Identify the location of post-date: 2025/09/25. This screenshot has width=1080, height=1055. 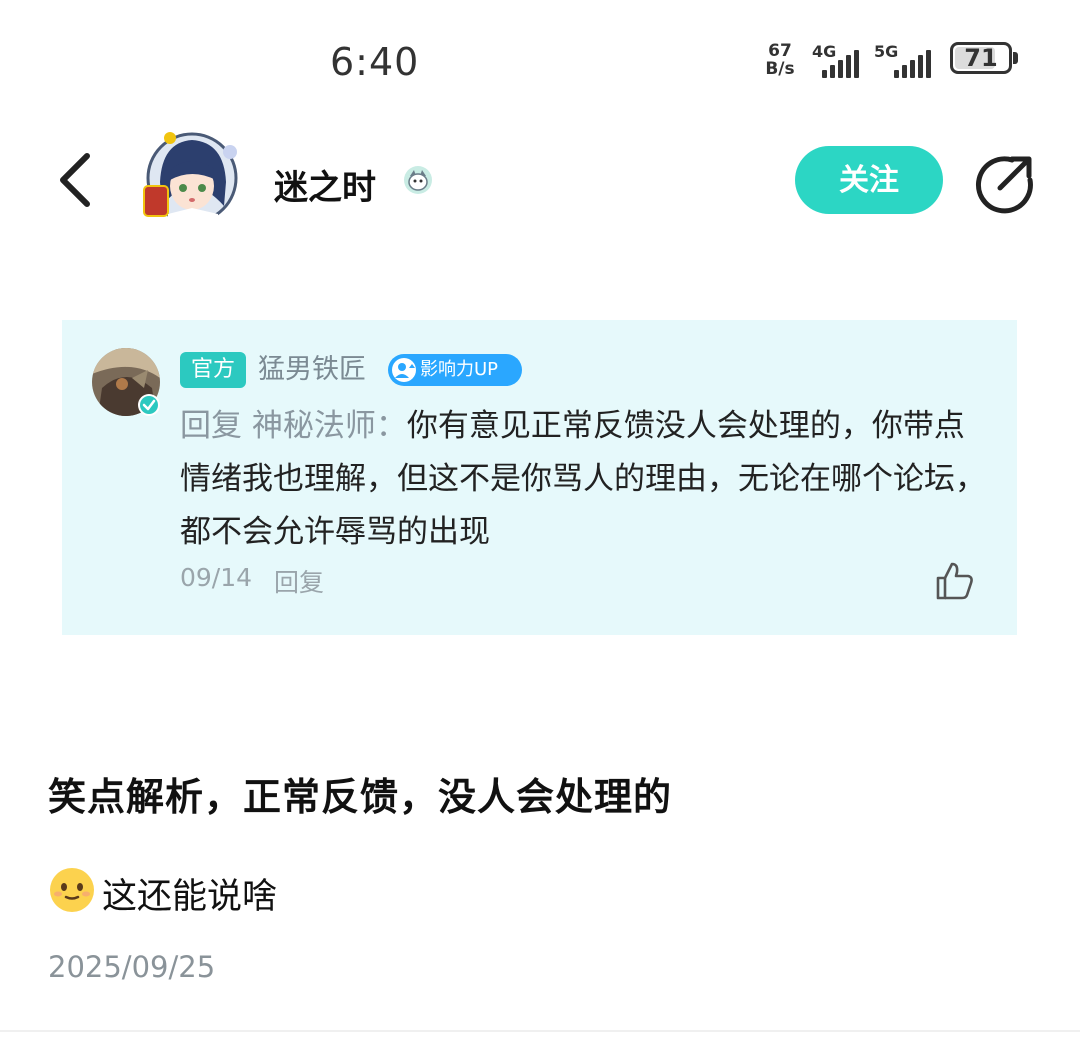
(132, 967).